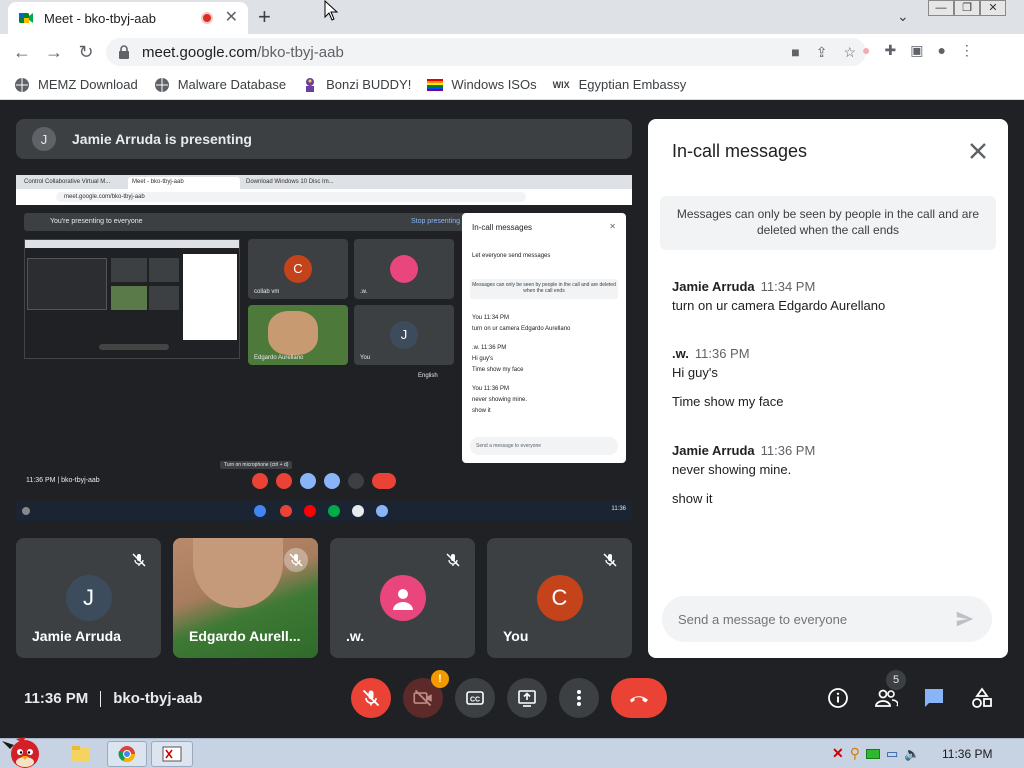 The width and height of the screenshot is (1024, 768). What do you see at coordinates (88, 598) in the screenshot?
I see `participant-tile-jamie: J Jamie Arruda` at bounding box center [88, 598].